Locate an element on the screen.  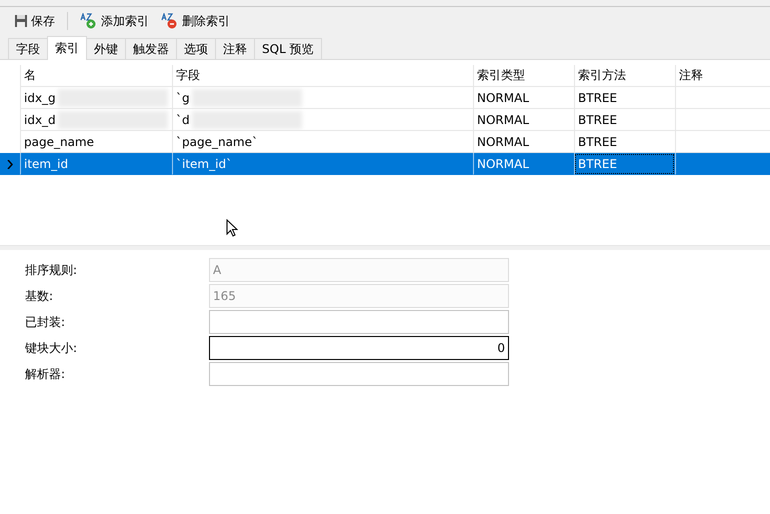
sort-remove-icon is located at coordinates (170, 21).